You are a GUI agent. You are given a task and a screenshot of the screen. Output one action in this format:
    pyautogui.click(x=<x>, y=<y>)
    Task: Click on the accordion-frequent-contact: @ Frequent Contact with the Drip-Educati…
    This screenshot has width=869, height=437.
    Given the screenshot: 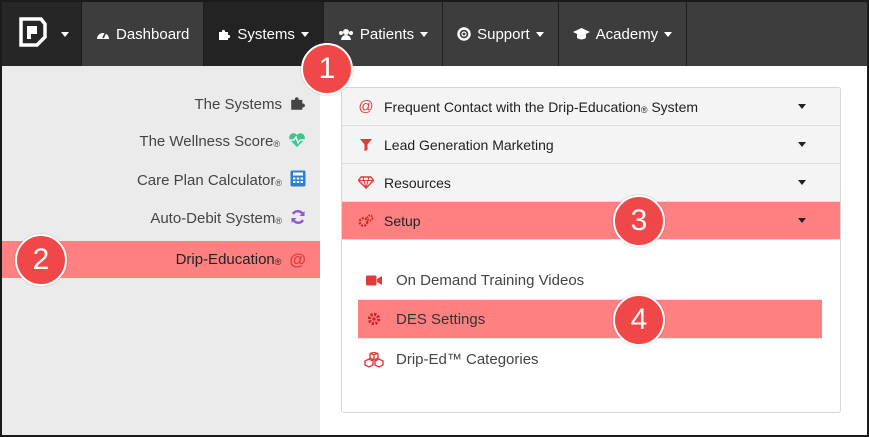 What is the action you would take?
    pyautogui.click(x=591, y=107)
    